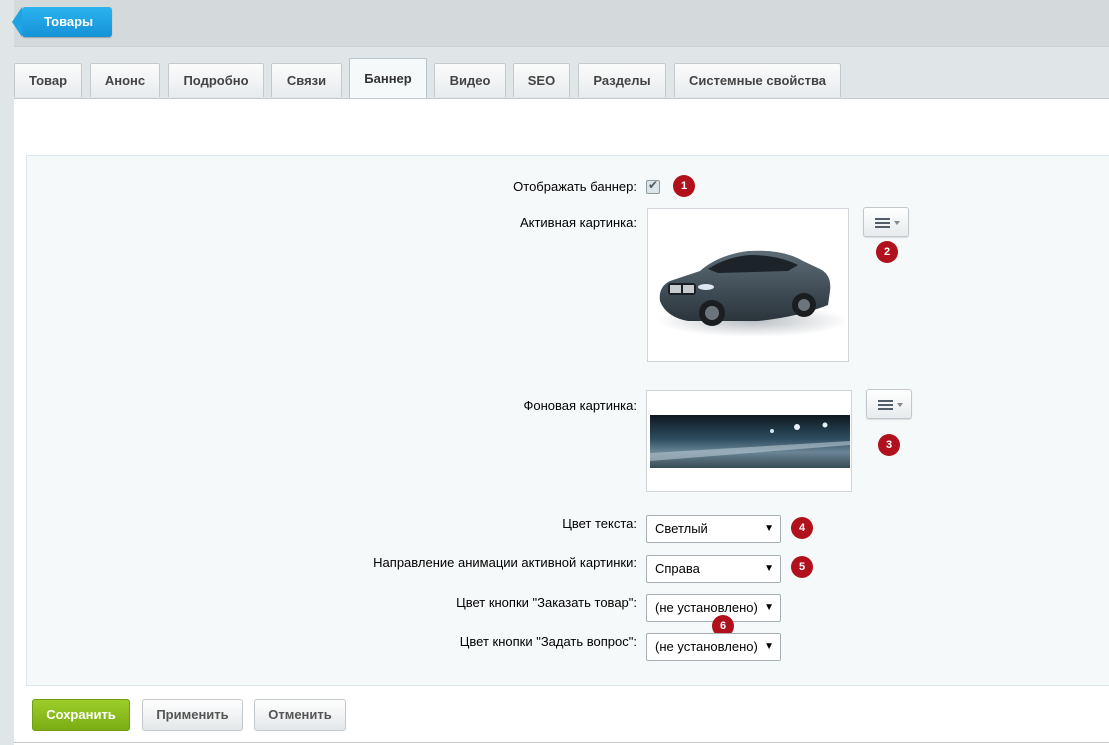  Describe the element at coordinates (561, 23) in the screenshot. I see `top-panel` at that location.